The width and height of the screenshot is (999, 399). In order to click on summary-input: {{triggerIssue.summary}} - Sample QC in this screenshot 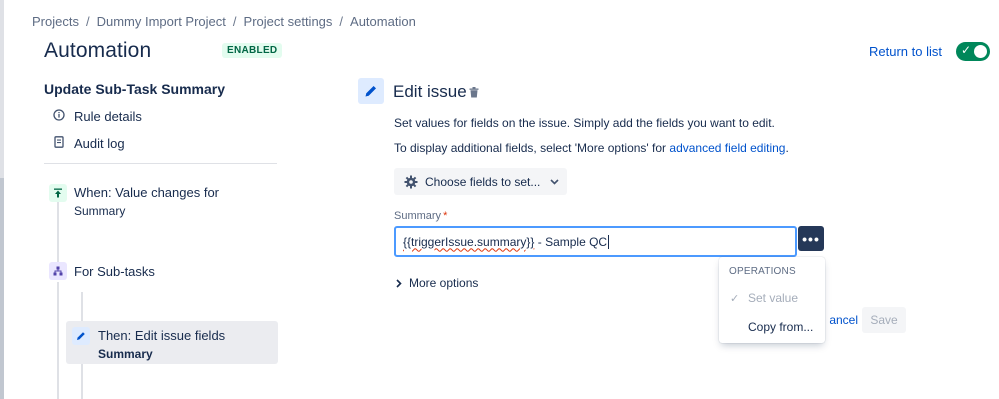, I will do `click(595, 241)`.